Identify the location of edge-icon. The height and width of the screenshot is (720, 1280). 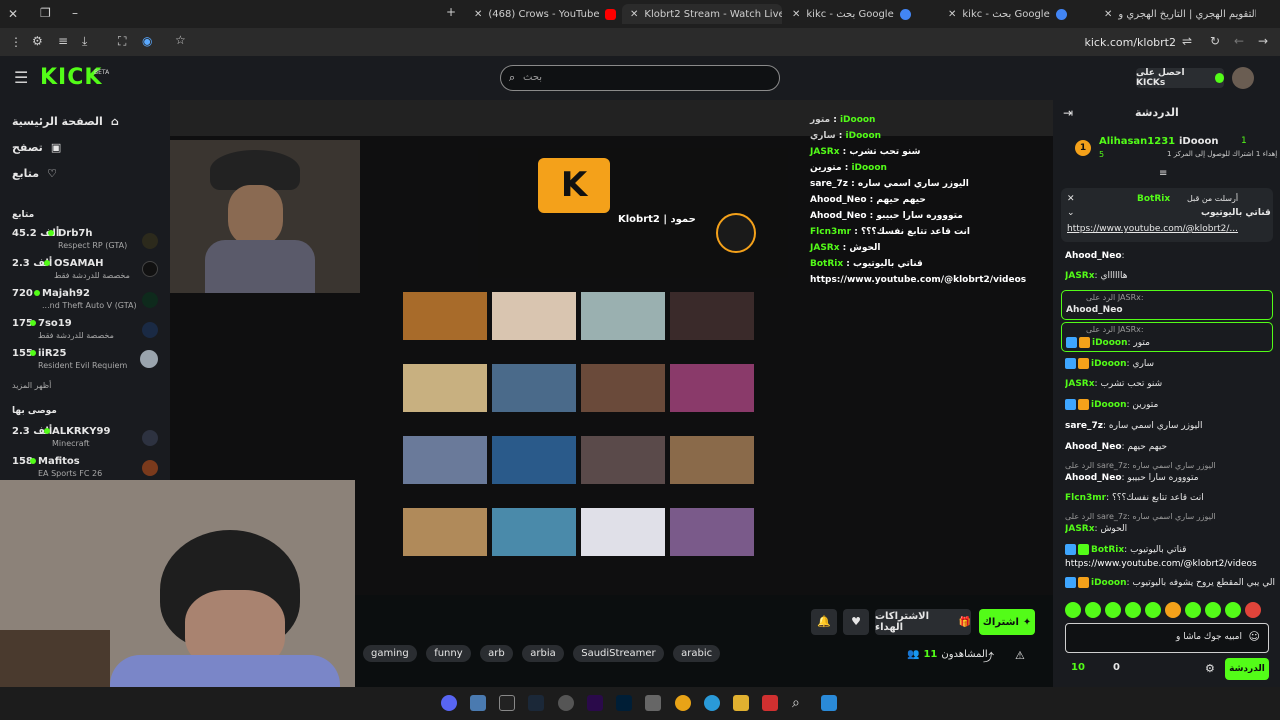
(712, 703).